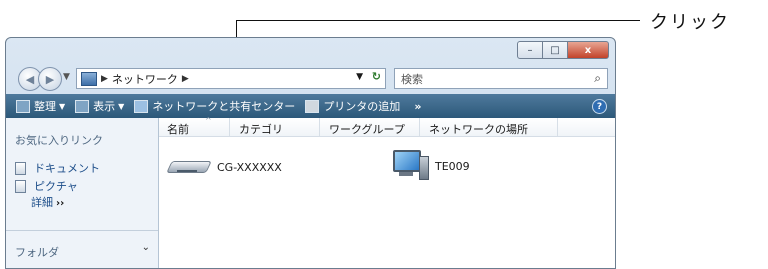  I want to click on folders-toggle: フォルダ ⌄, so click(82, 249).